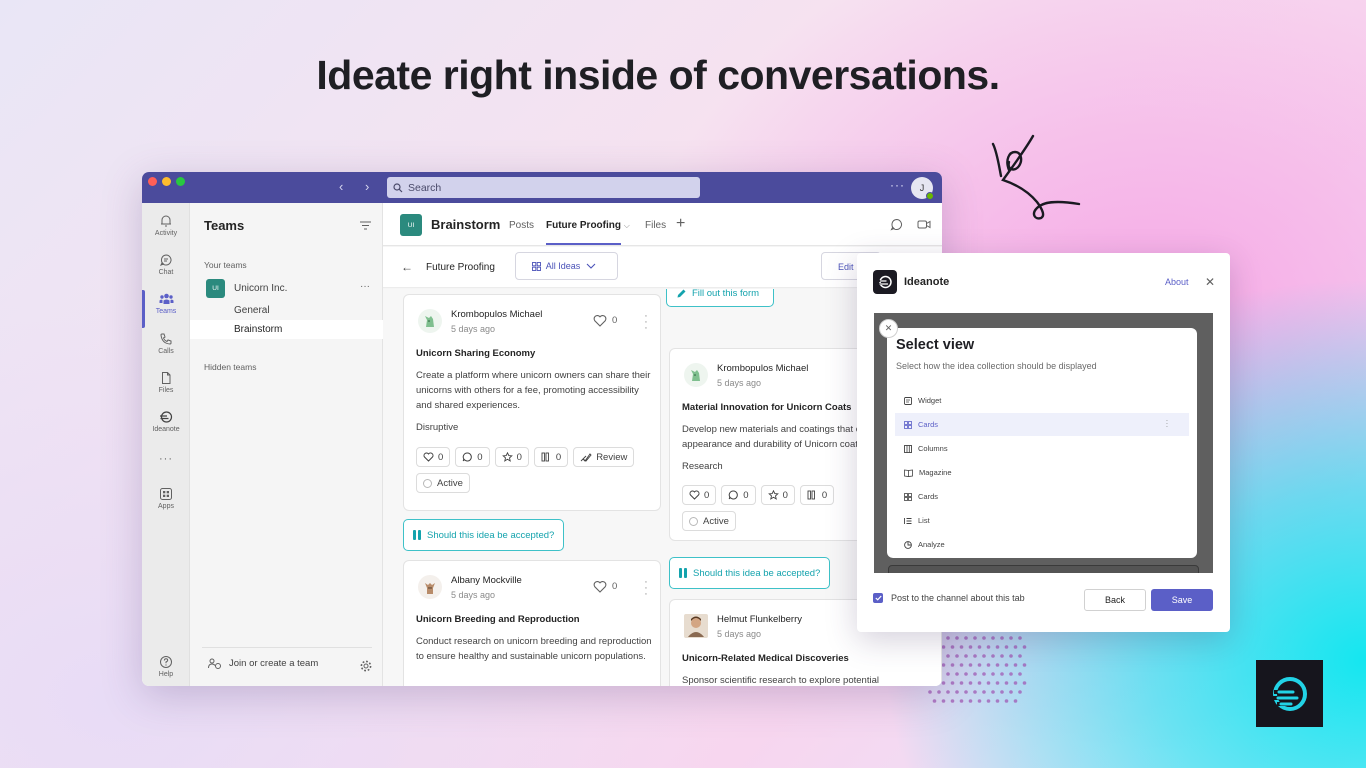 This screenshot has width=1366, height=768. I want to click on rail-item-teams: Teams, so click(166, 309).